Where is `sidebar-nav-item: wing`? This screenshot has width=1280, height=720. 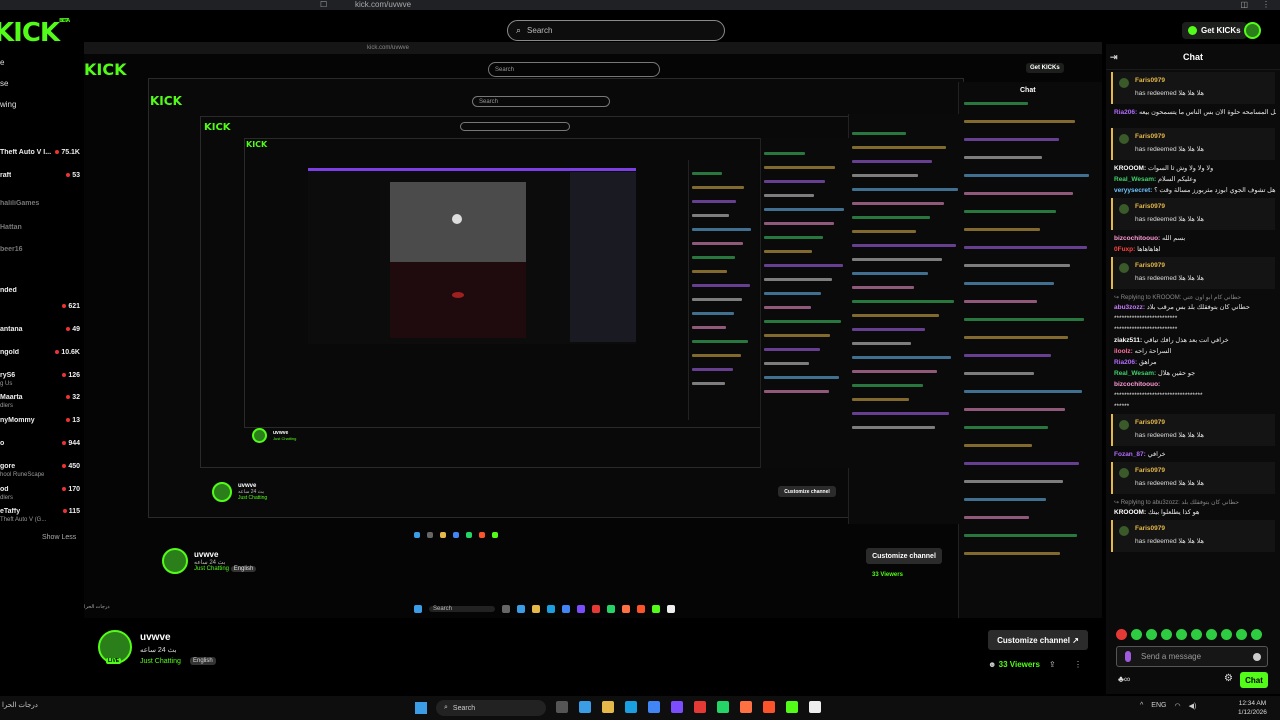
sidebar-nav-item: wing is located at coordinates (8, 104).